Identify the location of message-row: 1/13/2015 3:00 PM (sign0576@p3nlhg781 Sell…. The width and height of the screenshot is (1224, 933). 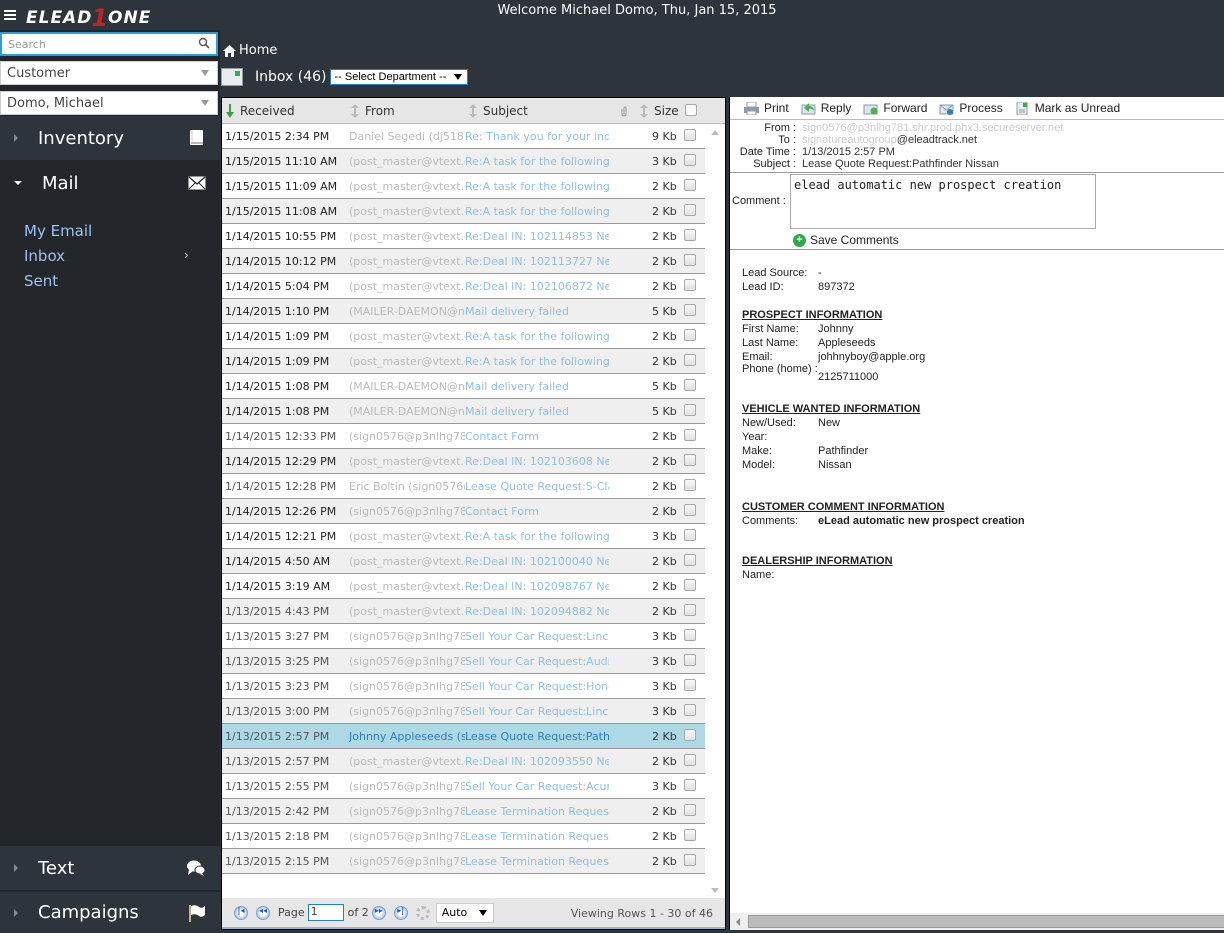
(464, 711).